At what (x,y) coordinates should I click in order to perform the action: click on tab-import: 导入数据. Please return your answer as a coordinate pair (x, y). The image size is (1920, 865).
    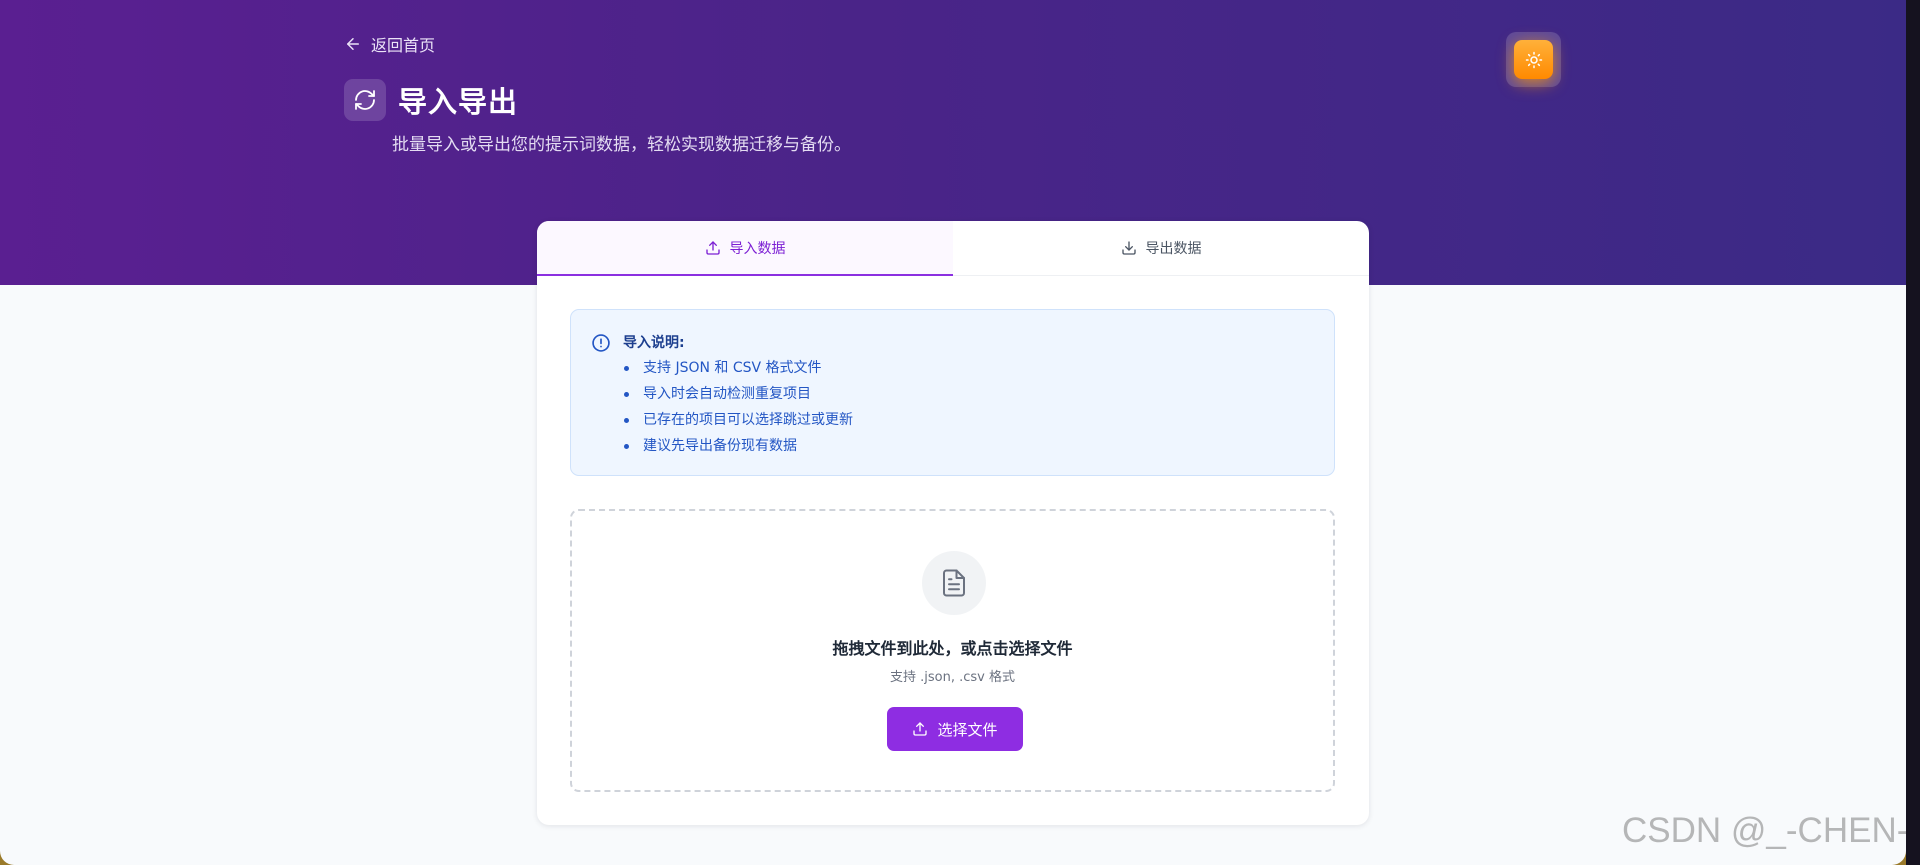
    Looking at the image, I should click on (745, 248).